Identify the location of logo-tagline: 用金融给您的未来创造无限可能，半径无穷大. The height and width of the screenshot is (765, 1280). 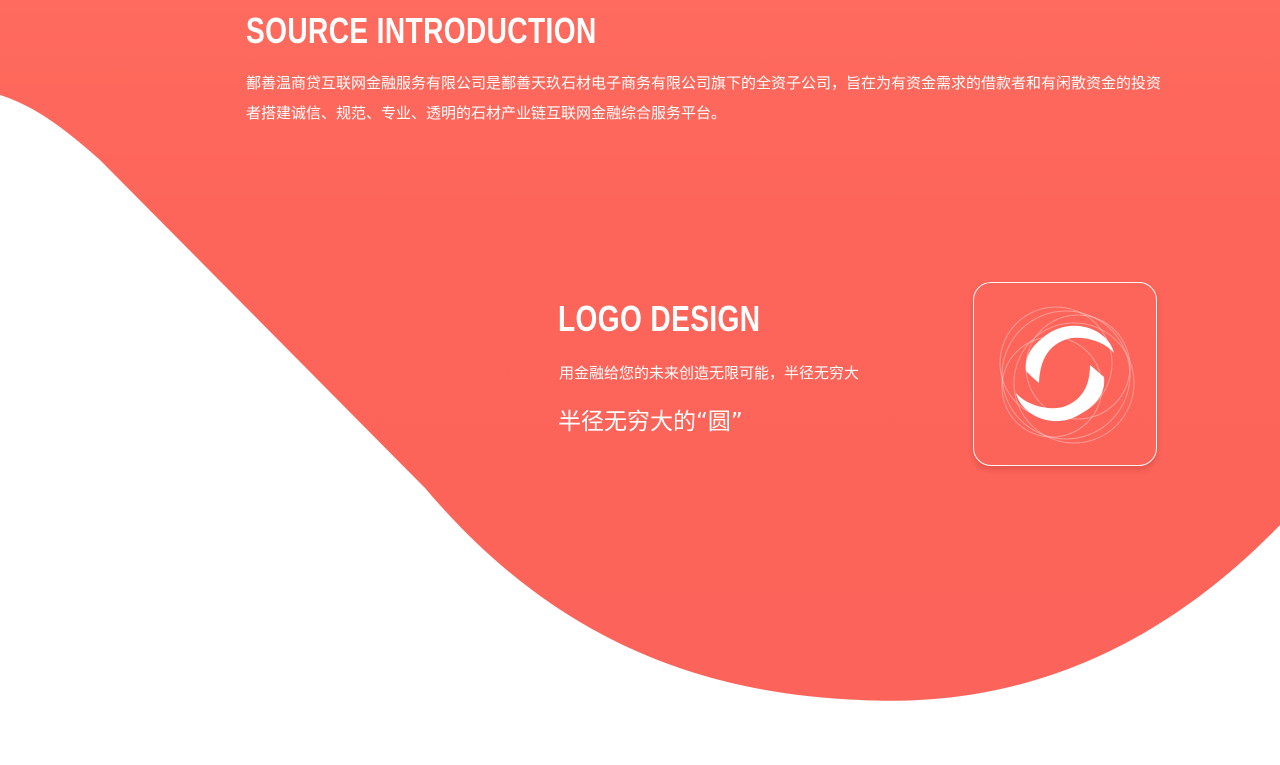
(709, 373).